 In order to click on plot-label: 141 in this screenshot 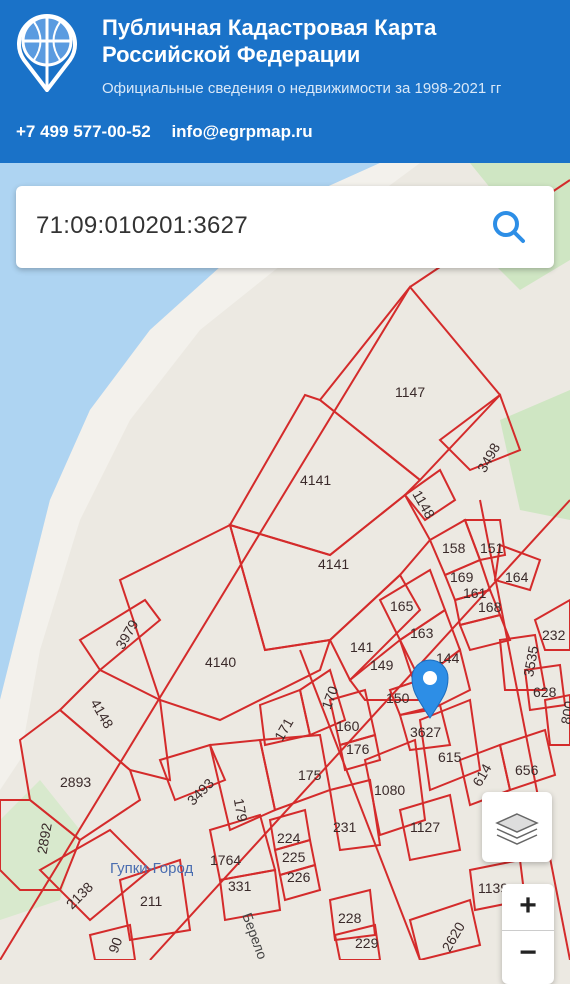, I will do `click(362, 647)`.